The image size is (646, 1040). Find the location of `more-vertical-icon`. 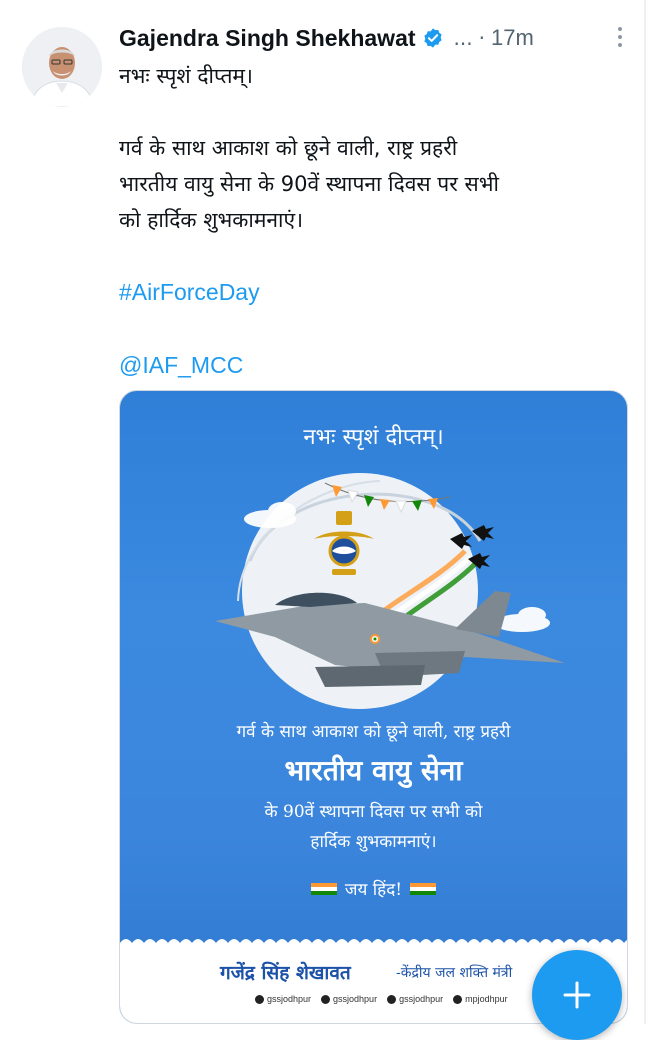

more-vertical-icon is located at coordinates (620, 37).